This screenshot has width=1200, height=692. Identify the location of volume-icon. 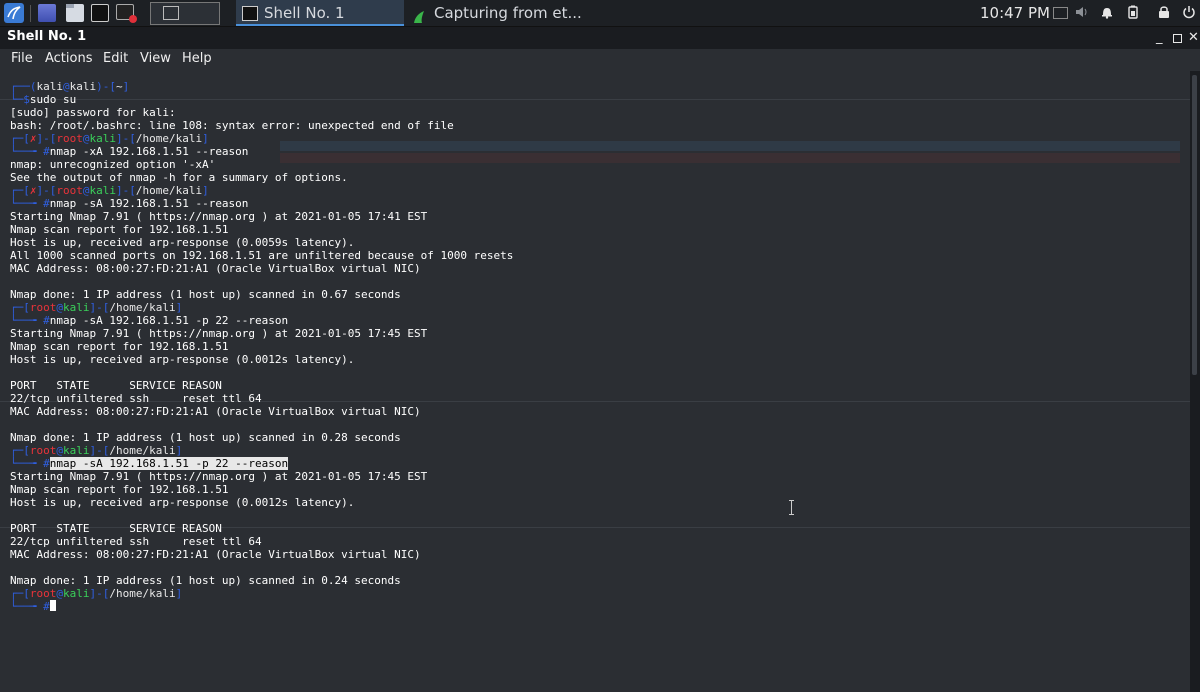
(1082, 12).